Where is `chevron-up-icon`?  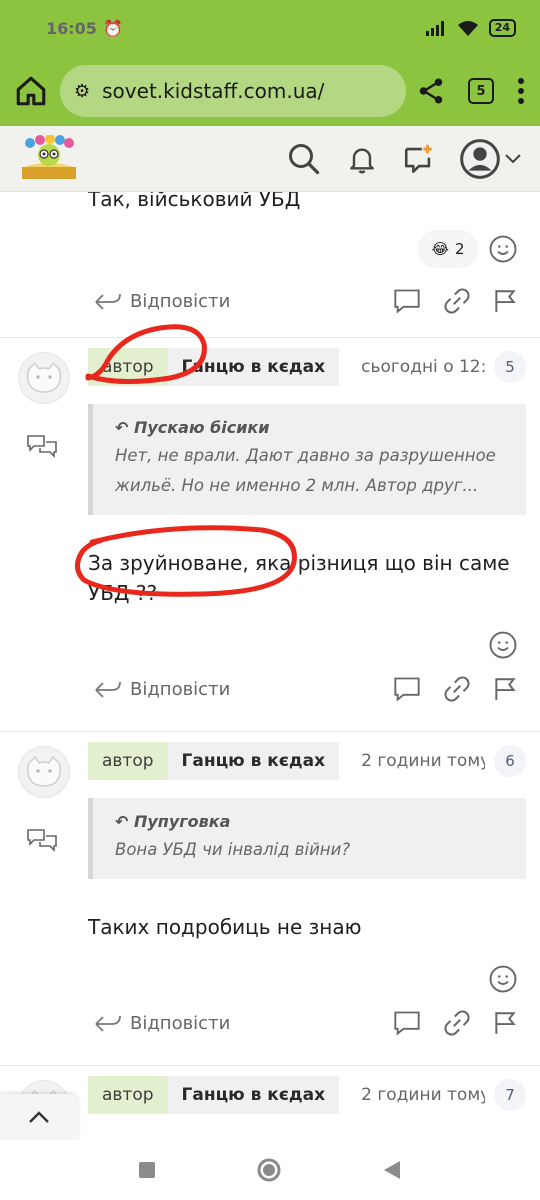
chevron-up-icon is located at coordinates (39, 1117).